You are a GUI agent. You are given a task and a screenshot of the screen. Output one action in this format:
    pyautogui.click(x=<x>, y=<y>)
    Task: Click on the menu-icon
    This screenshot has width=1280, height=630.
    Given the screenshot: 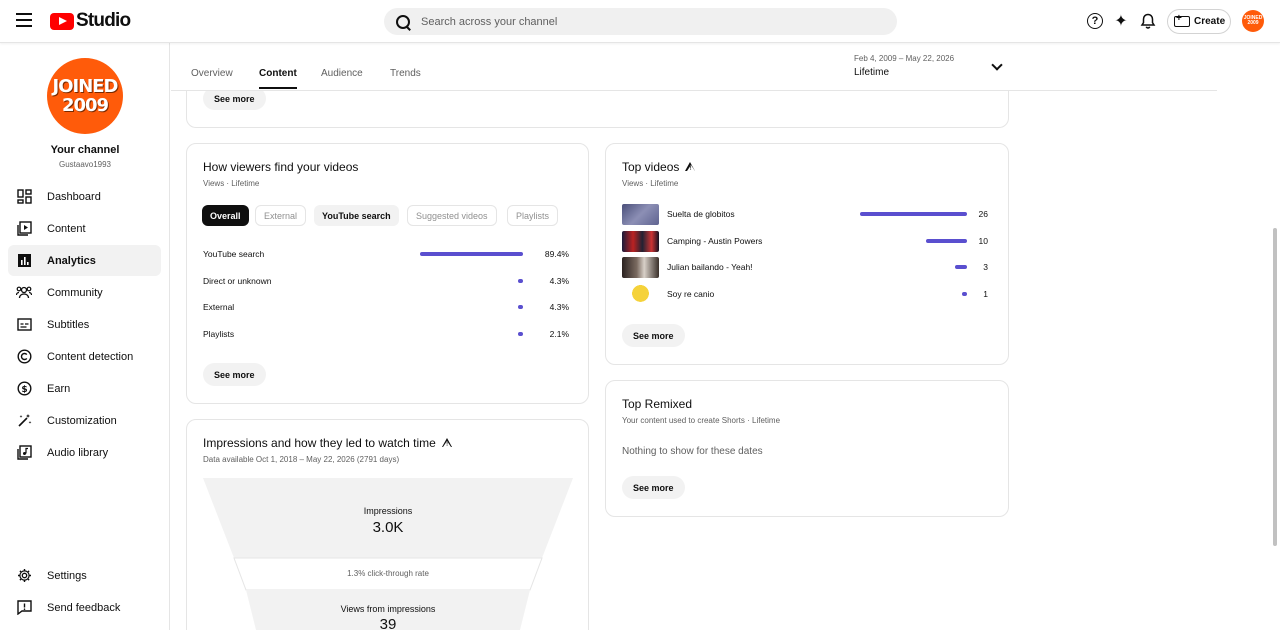 What is the action you would take?
    pyautogui.click(x=24, y=20)
    